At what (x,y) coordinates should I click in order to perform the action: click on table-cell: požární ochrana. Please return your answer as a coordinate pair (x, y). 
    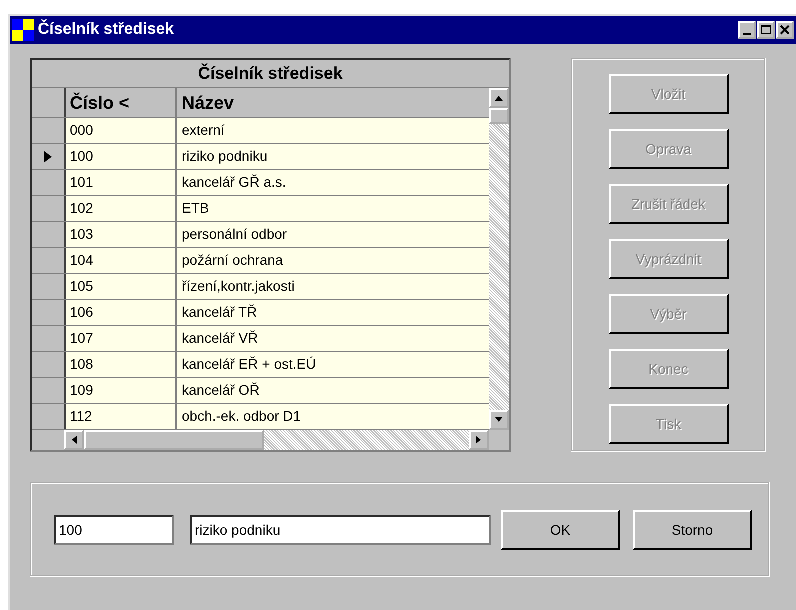
    Looking at the image, I should click on (333, 260).